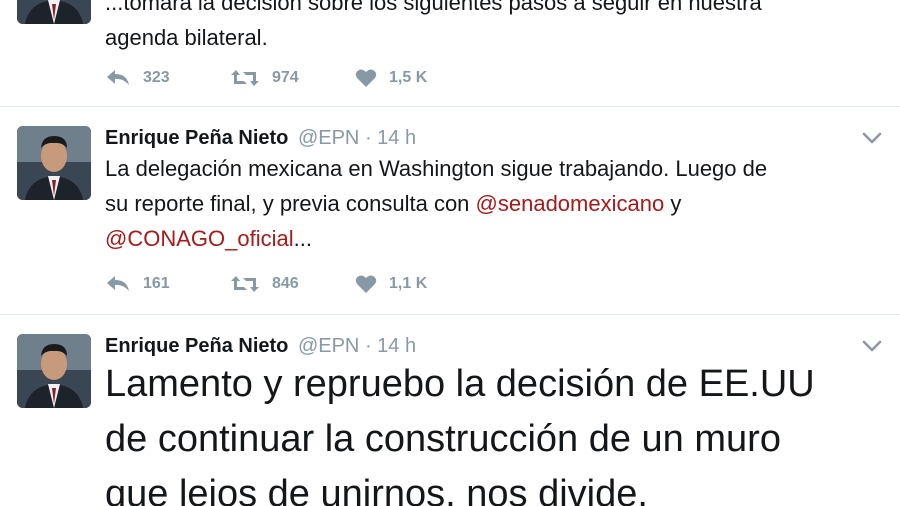 This screenshot has width=900, height=506. I want to click on reply-button: 323, so click(167, 78).